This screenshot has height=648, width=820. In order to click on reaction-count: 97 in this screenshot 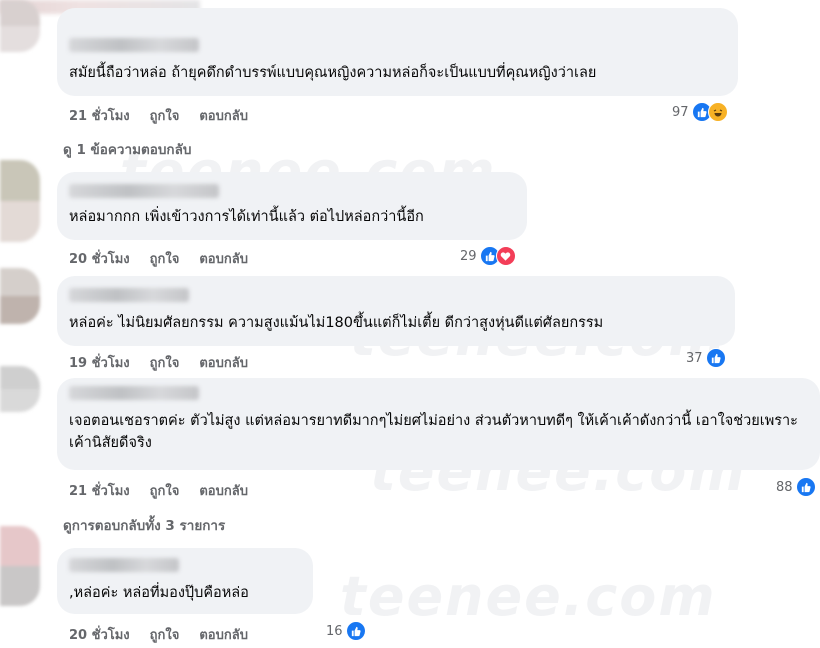, I will do `click(680, 112)`.